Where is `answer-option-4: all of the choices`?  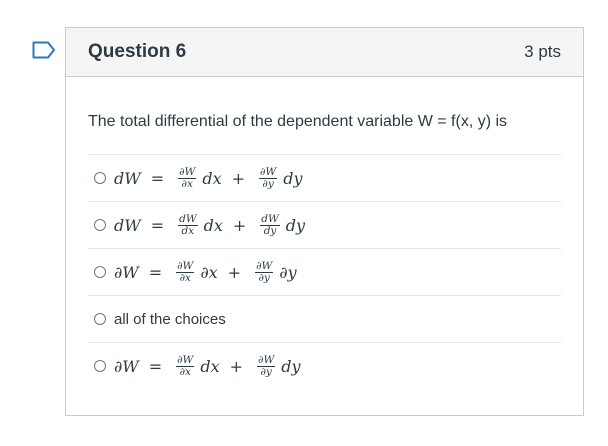 answer-option-4: all of the choices is located at coordinates (324, 318).